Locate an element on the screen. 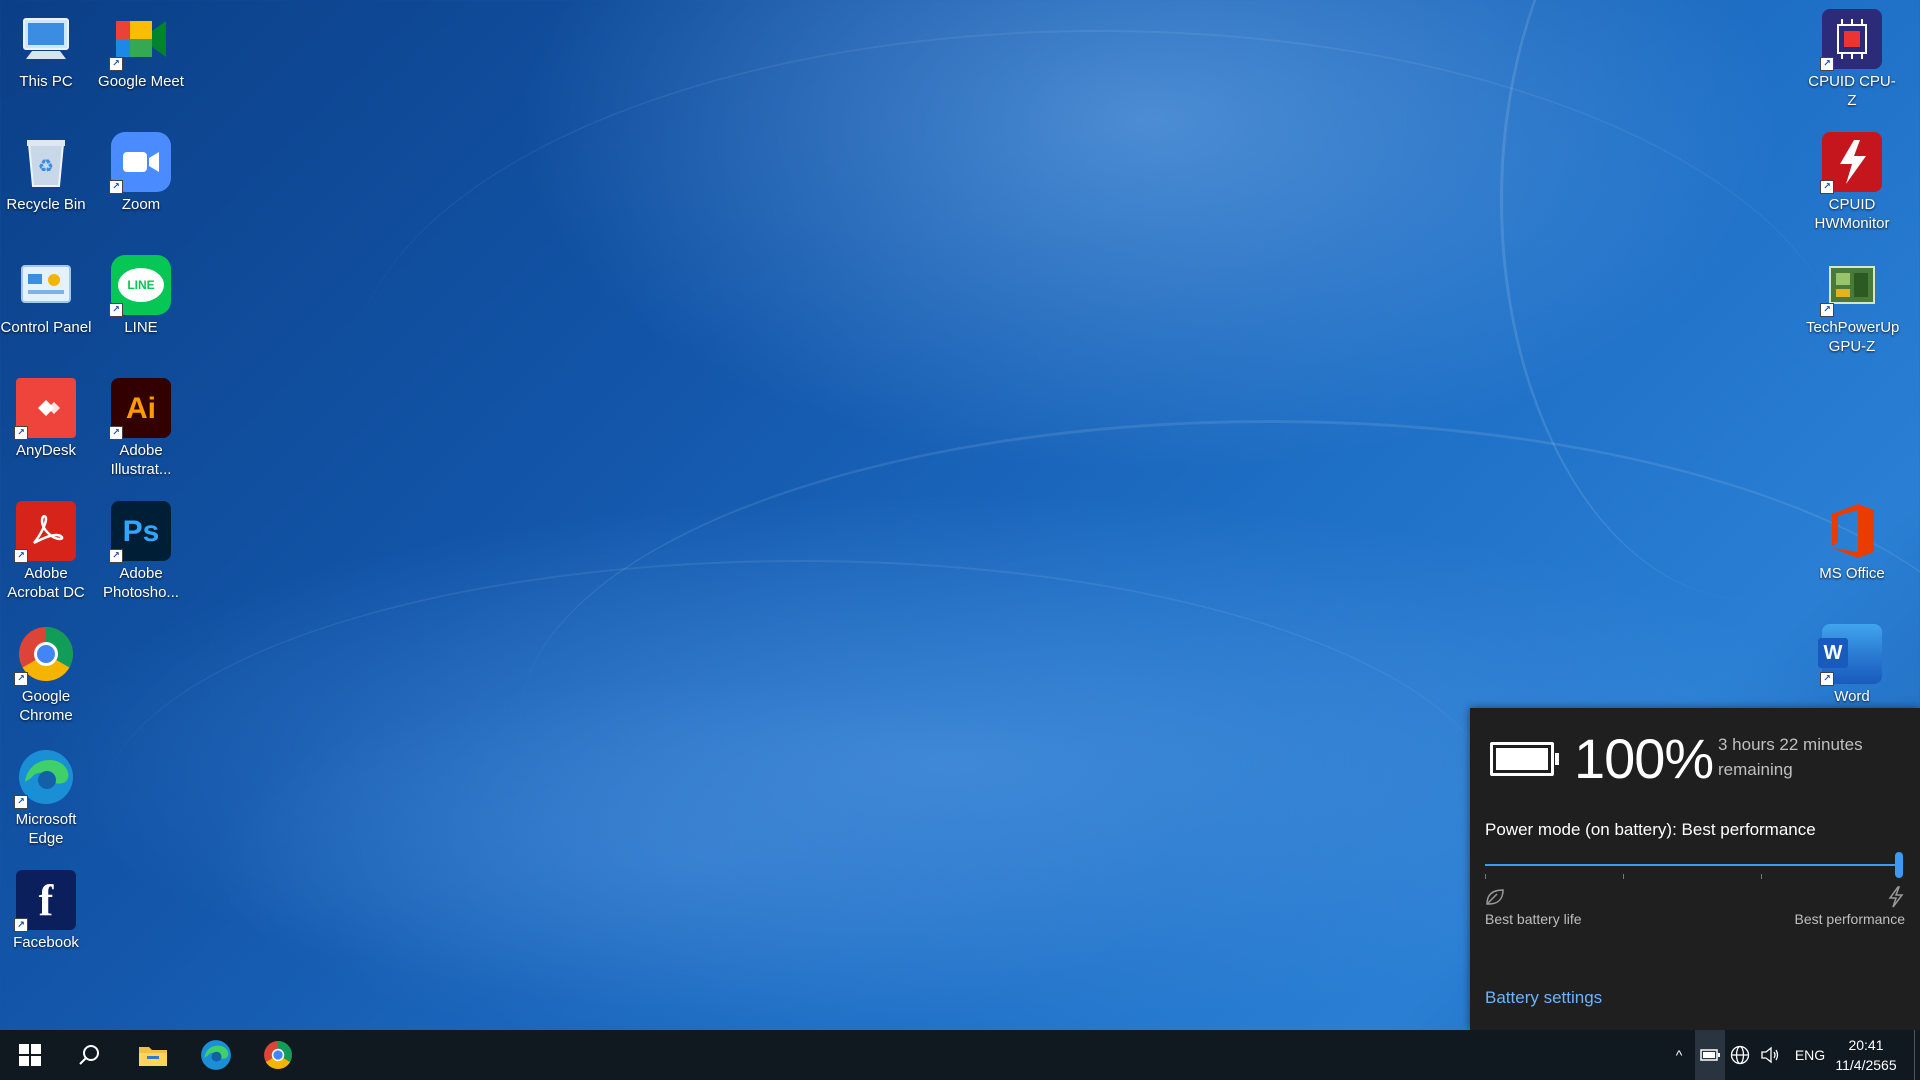  taskbar: ^ ENG 20:41 11/4/2565 is located at coordinates (960, 1055).